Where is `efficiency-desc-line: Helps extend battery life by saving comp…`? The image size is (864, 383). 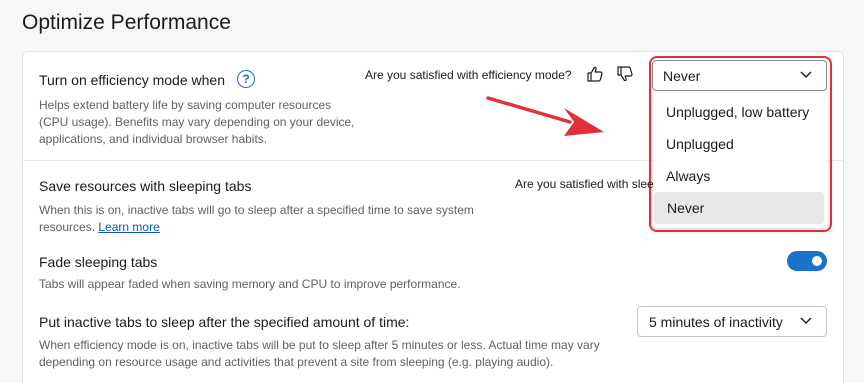
efficiency-desc-line: Helps extend battery life by saving comp… is located at coordinates (185, 105).